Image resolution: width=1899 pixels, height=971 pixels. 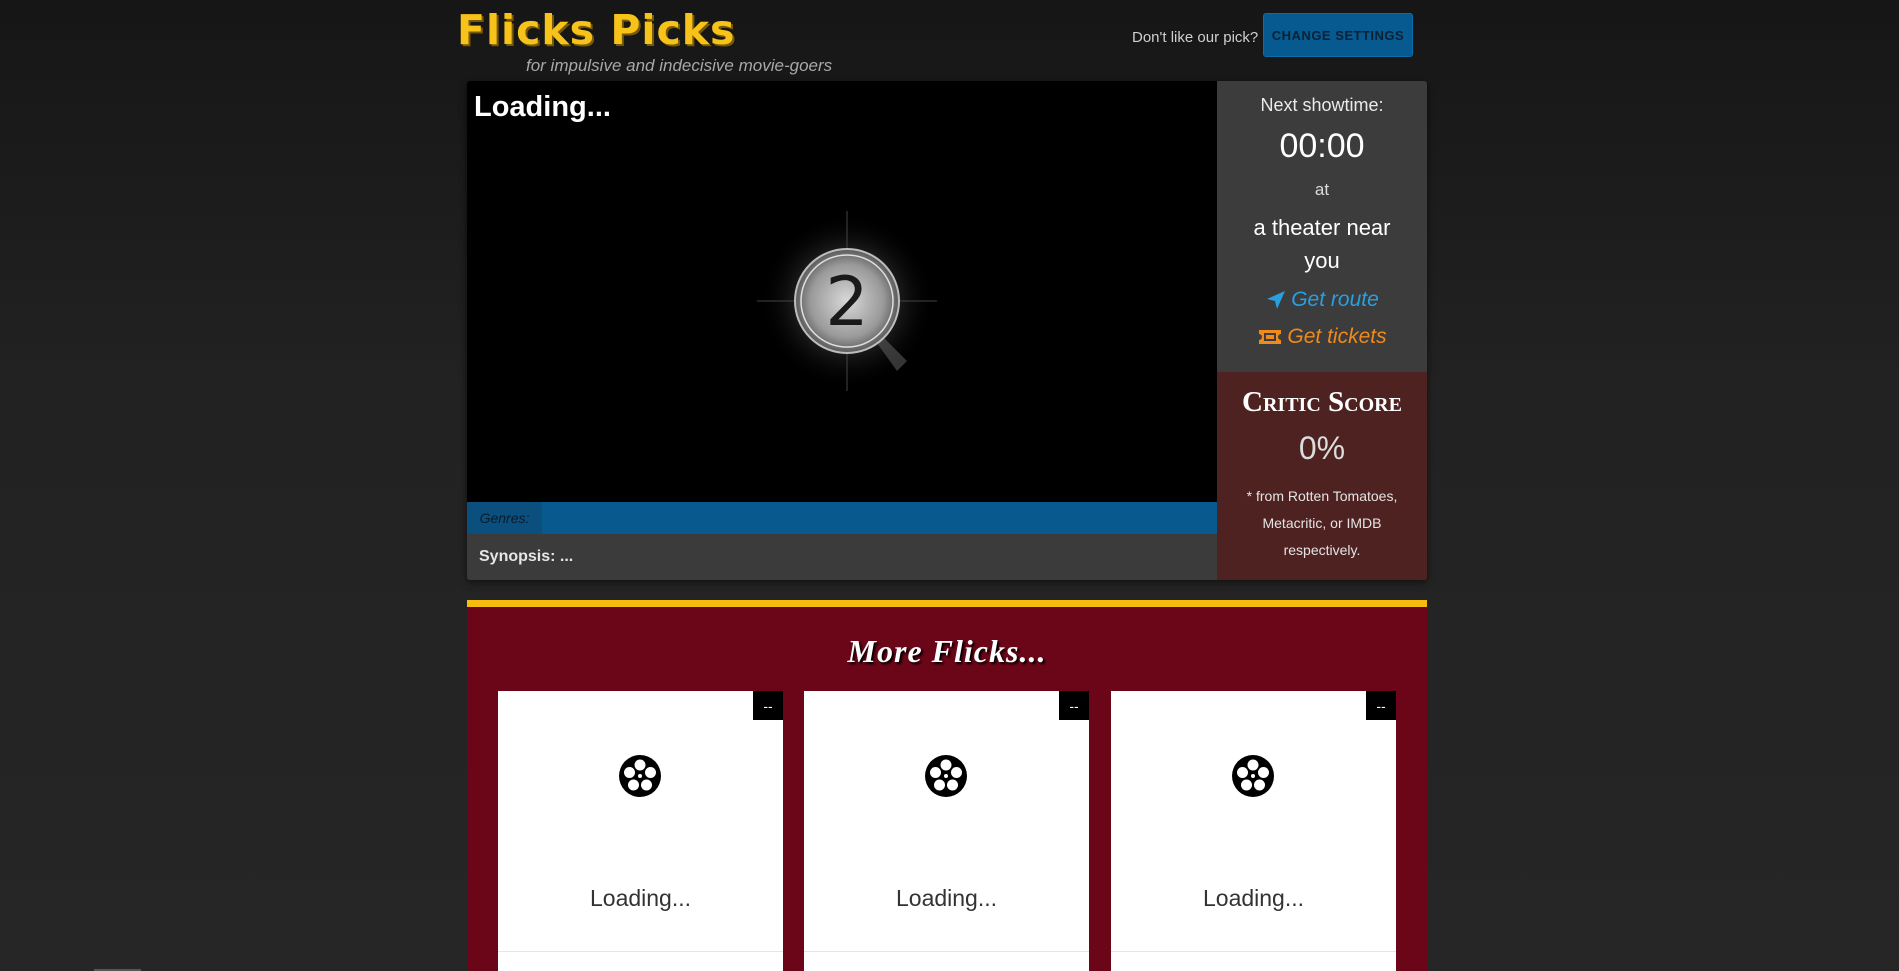 What do you see at coordinates (1322, 105) in the screenshot?
I see `showtime-label: Next showtime:` at bounding box center [1322, 105].